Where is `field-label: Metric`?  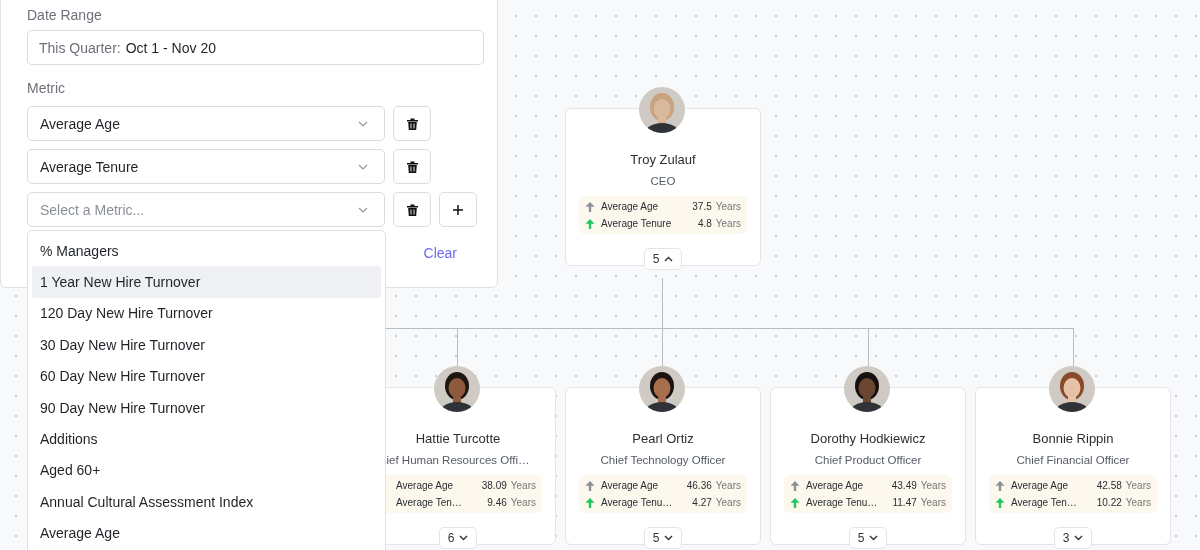
field-label: Metric is located at coordinates (47, 89).